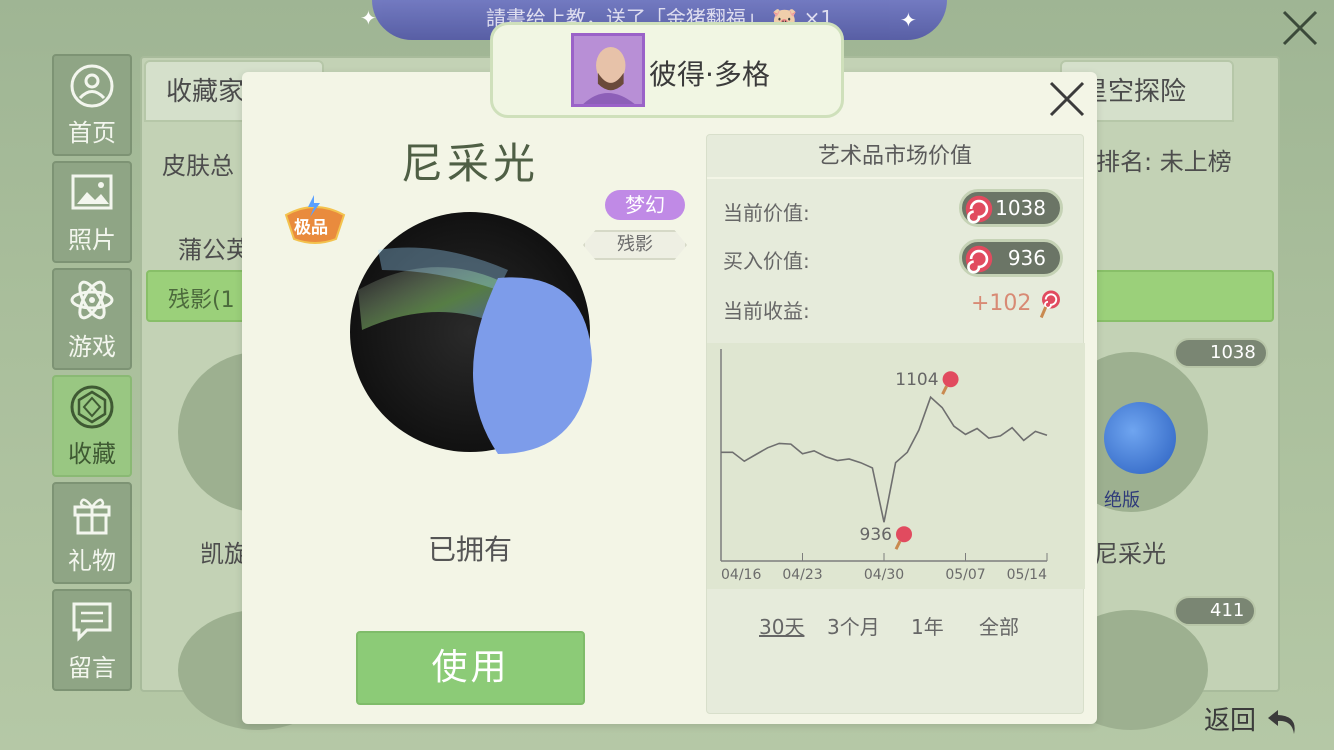  I want to click on owner-tag: 彼得·多格, so click(667, 70).